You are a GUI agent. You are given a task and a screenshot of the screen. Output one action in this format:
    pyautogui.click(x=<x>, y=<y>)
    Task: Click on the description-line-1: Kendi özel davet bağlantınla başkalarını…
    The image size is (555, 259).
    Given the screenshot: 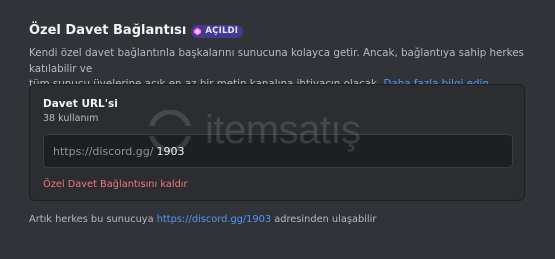 What is the action you would take?
    pyautogui.click(x=276, y=61)
    